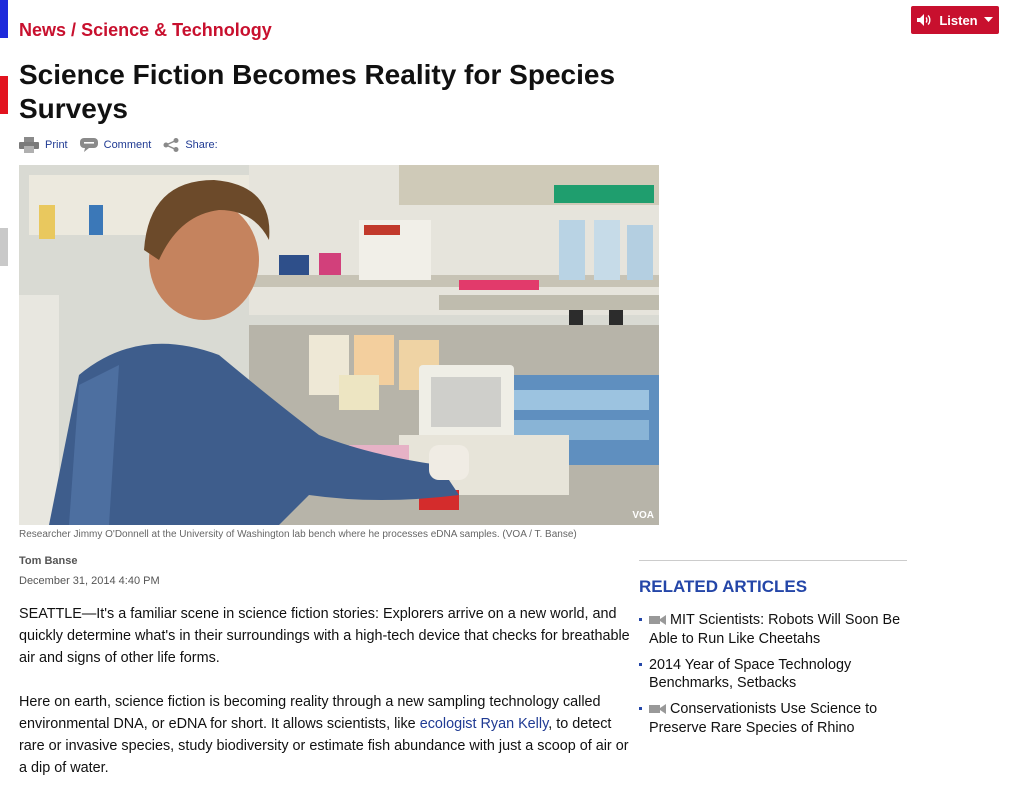 The image size is (1024, 801). Describe the element at coordinates (48, 561) in the screenshot. I see `byline-author: Tom Banse` at that location.